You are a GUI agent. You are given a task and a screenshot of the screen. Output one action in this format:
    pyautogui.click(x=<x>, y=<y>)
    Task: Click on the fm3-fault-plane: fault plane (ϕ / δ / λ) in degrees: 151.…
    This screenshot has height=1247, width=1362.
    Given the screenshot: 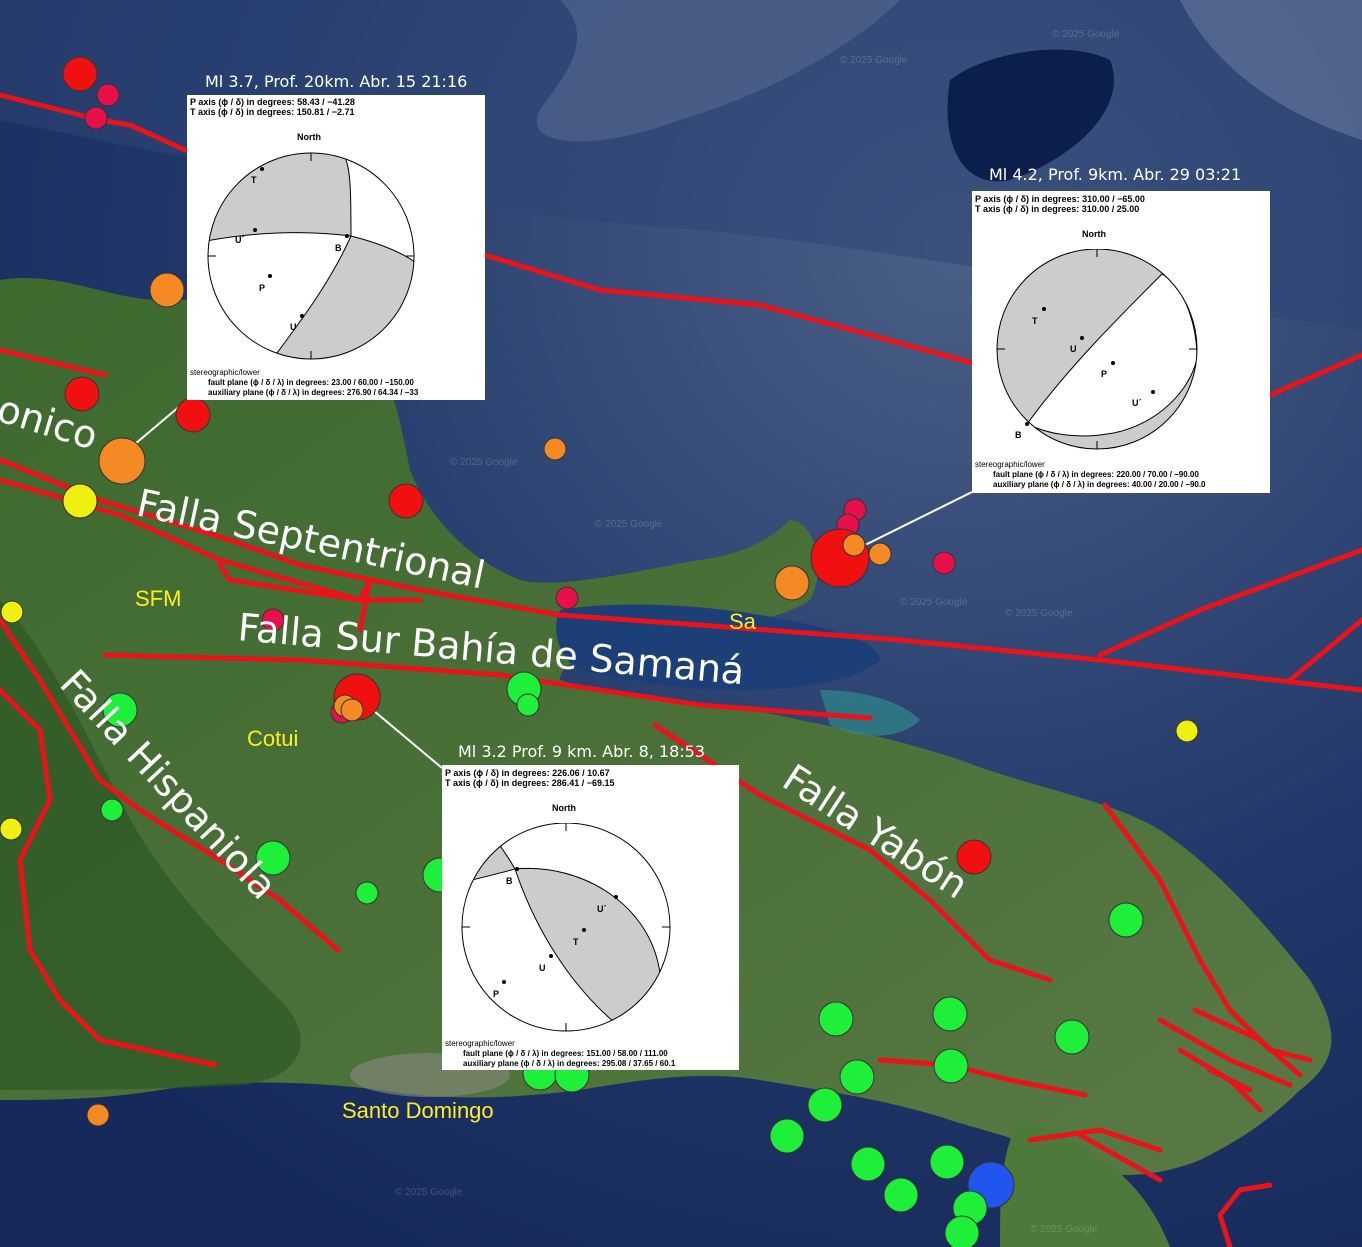 What is the action you would take?
    pyautogui.click(x=565, y=1053)
    